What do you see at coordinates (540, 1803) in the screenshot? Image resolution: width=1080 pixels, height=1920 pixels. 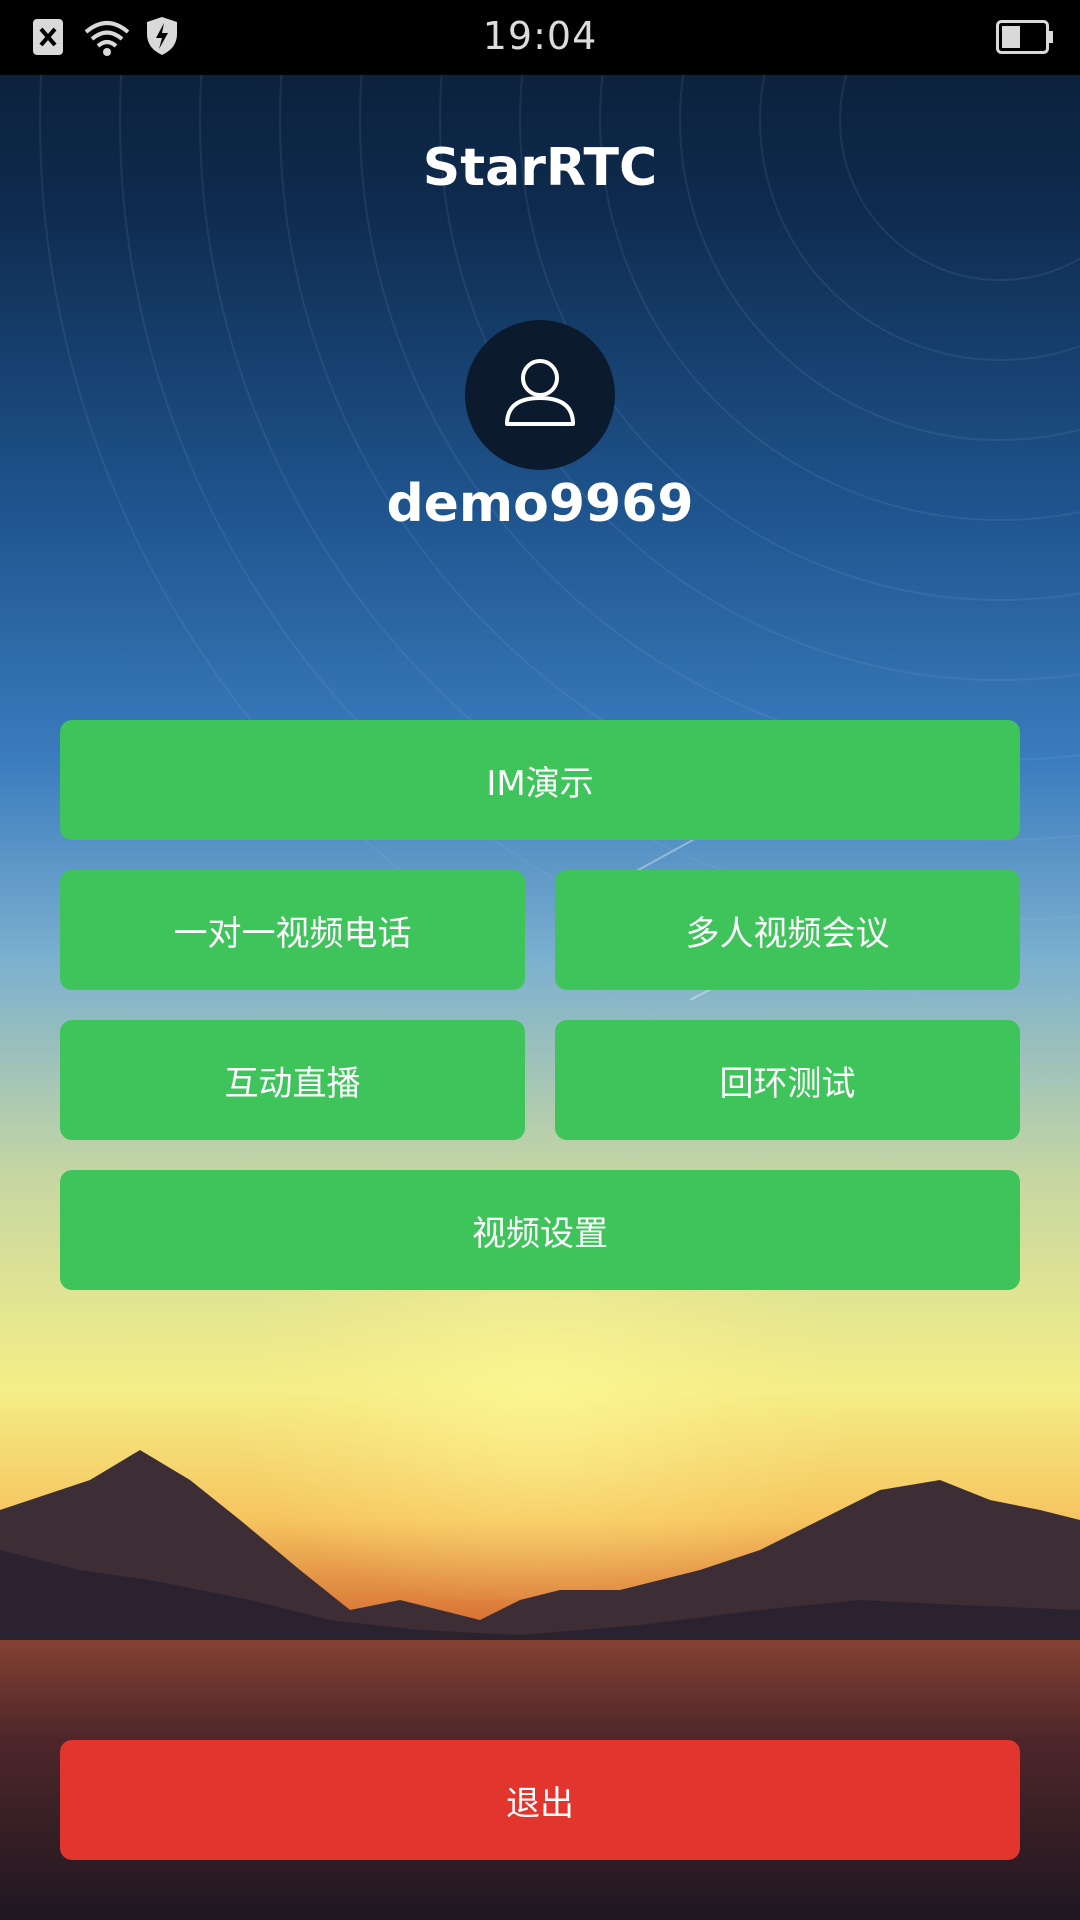 I see `logout-label: 退出` at bounding box center [540, 1803].